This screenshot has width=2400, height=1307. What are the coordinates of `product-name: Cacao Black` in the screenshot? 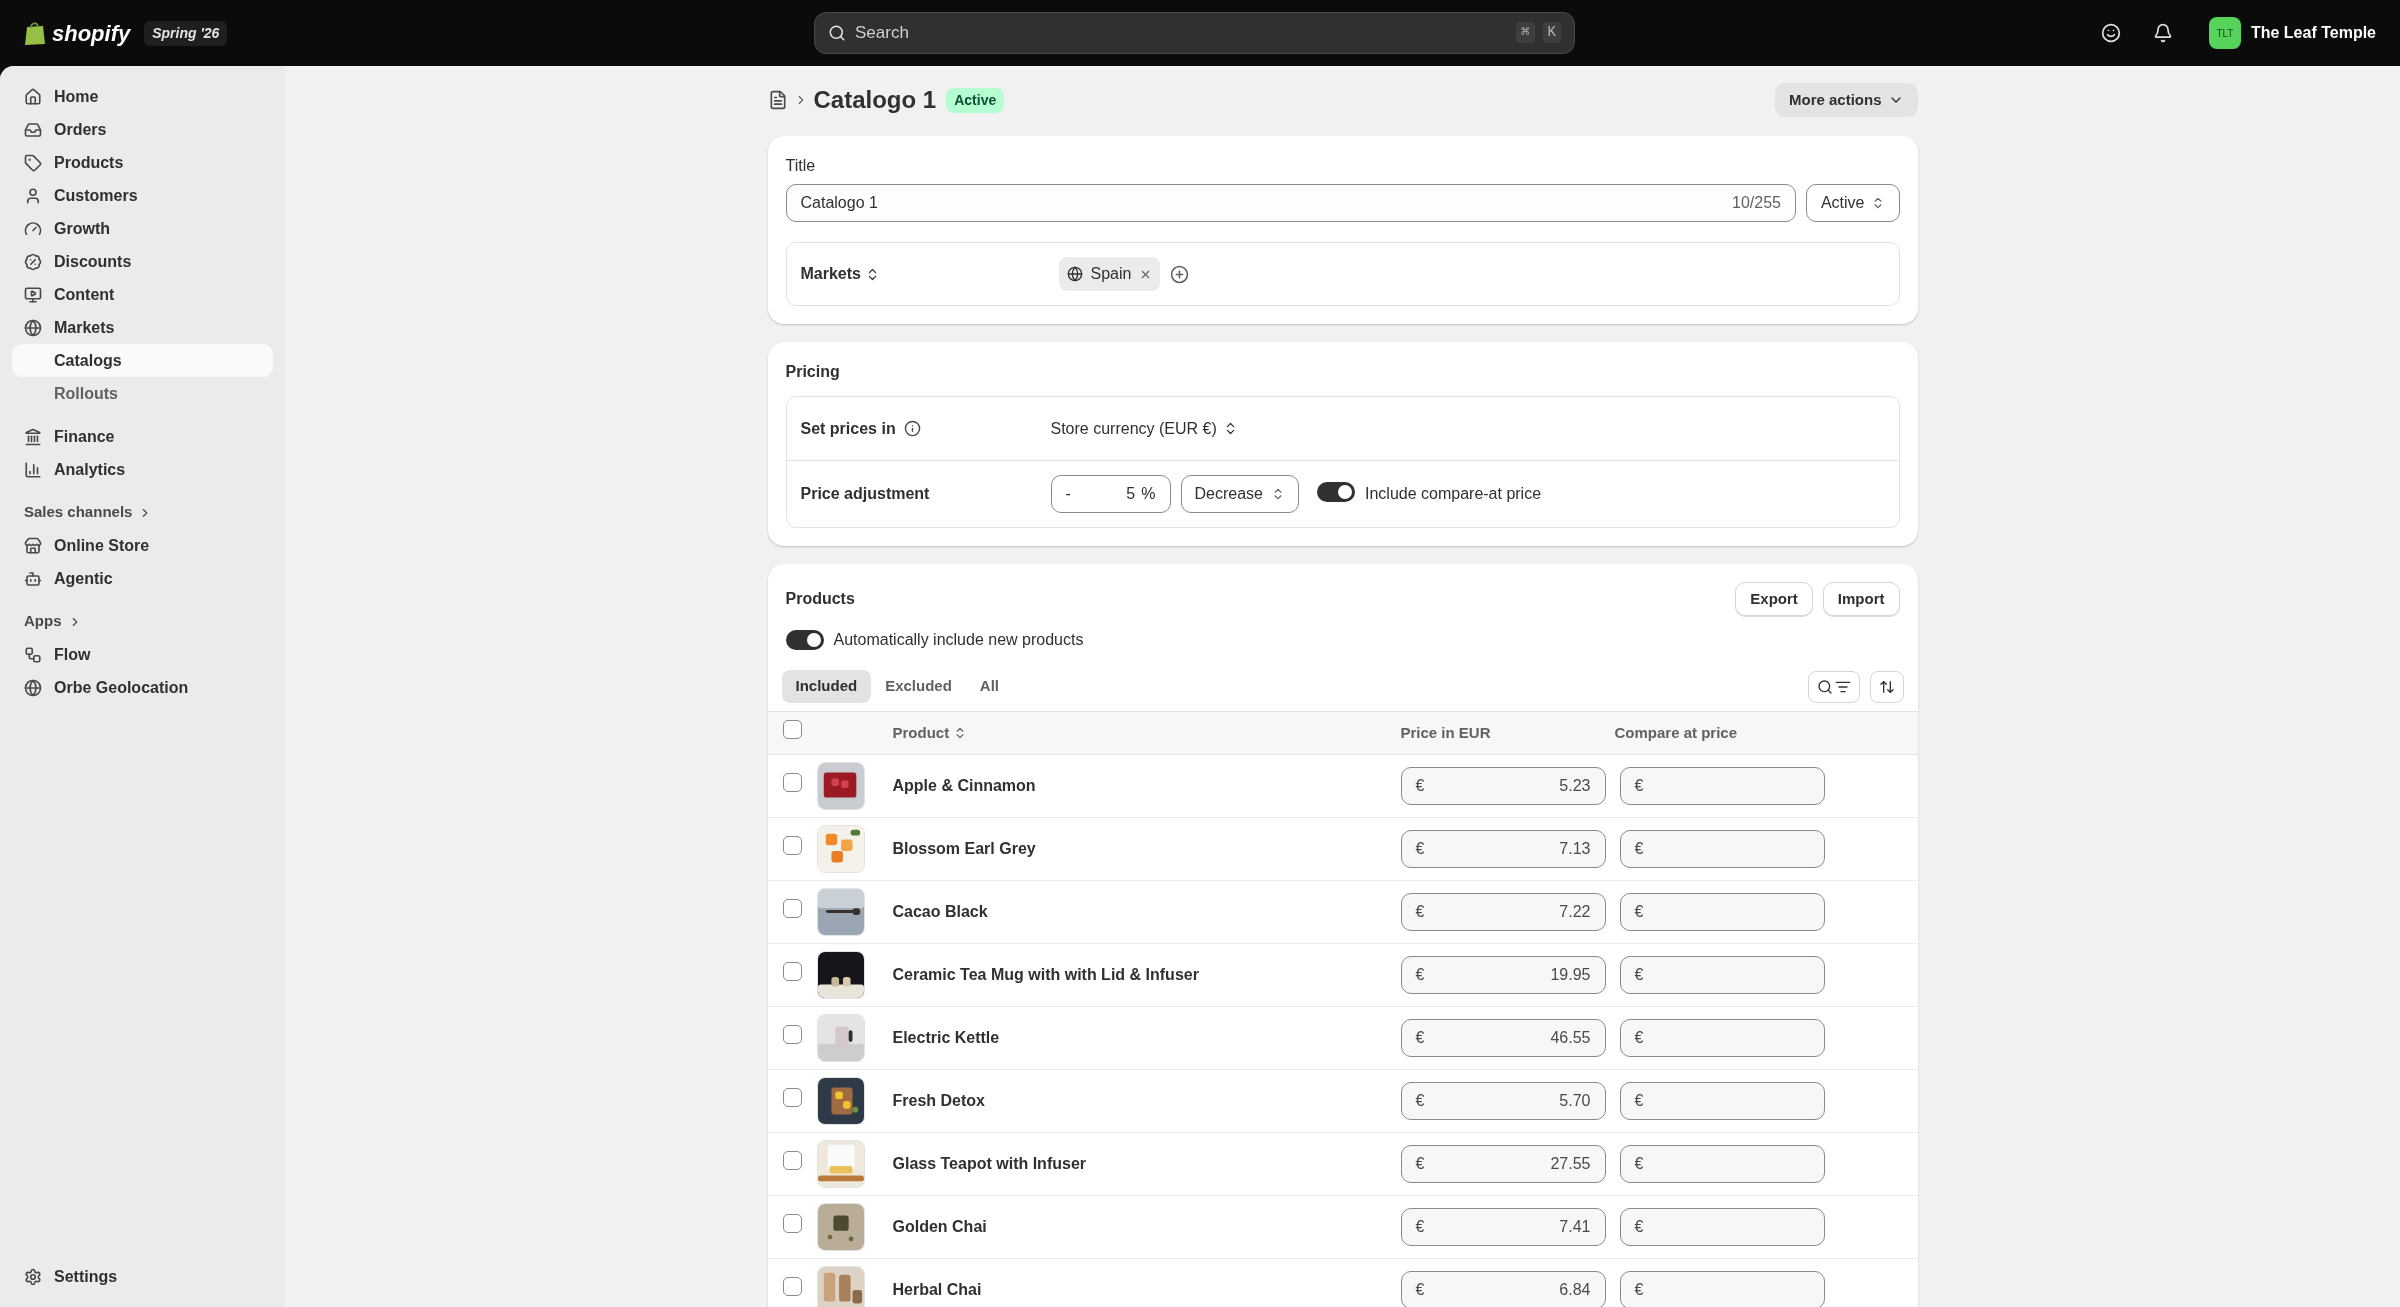 It's located at (1146, 912).